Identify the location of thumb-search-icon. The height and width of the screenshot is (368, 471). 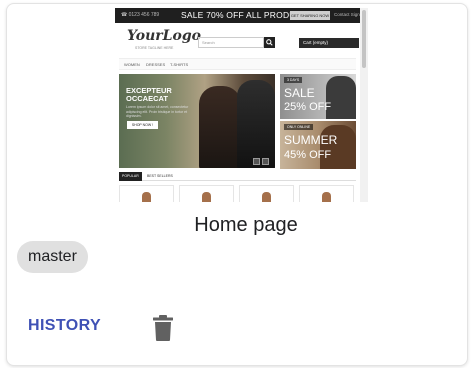
(269, 42).